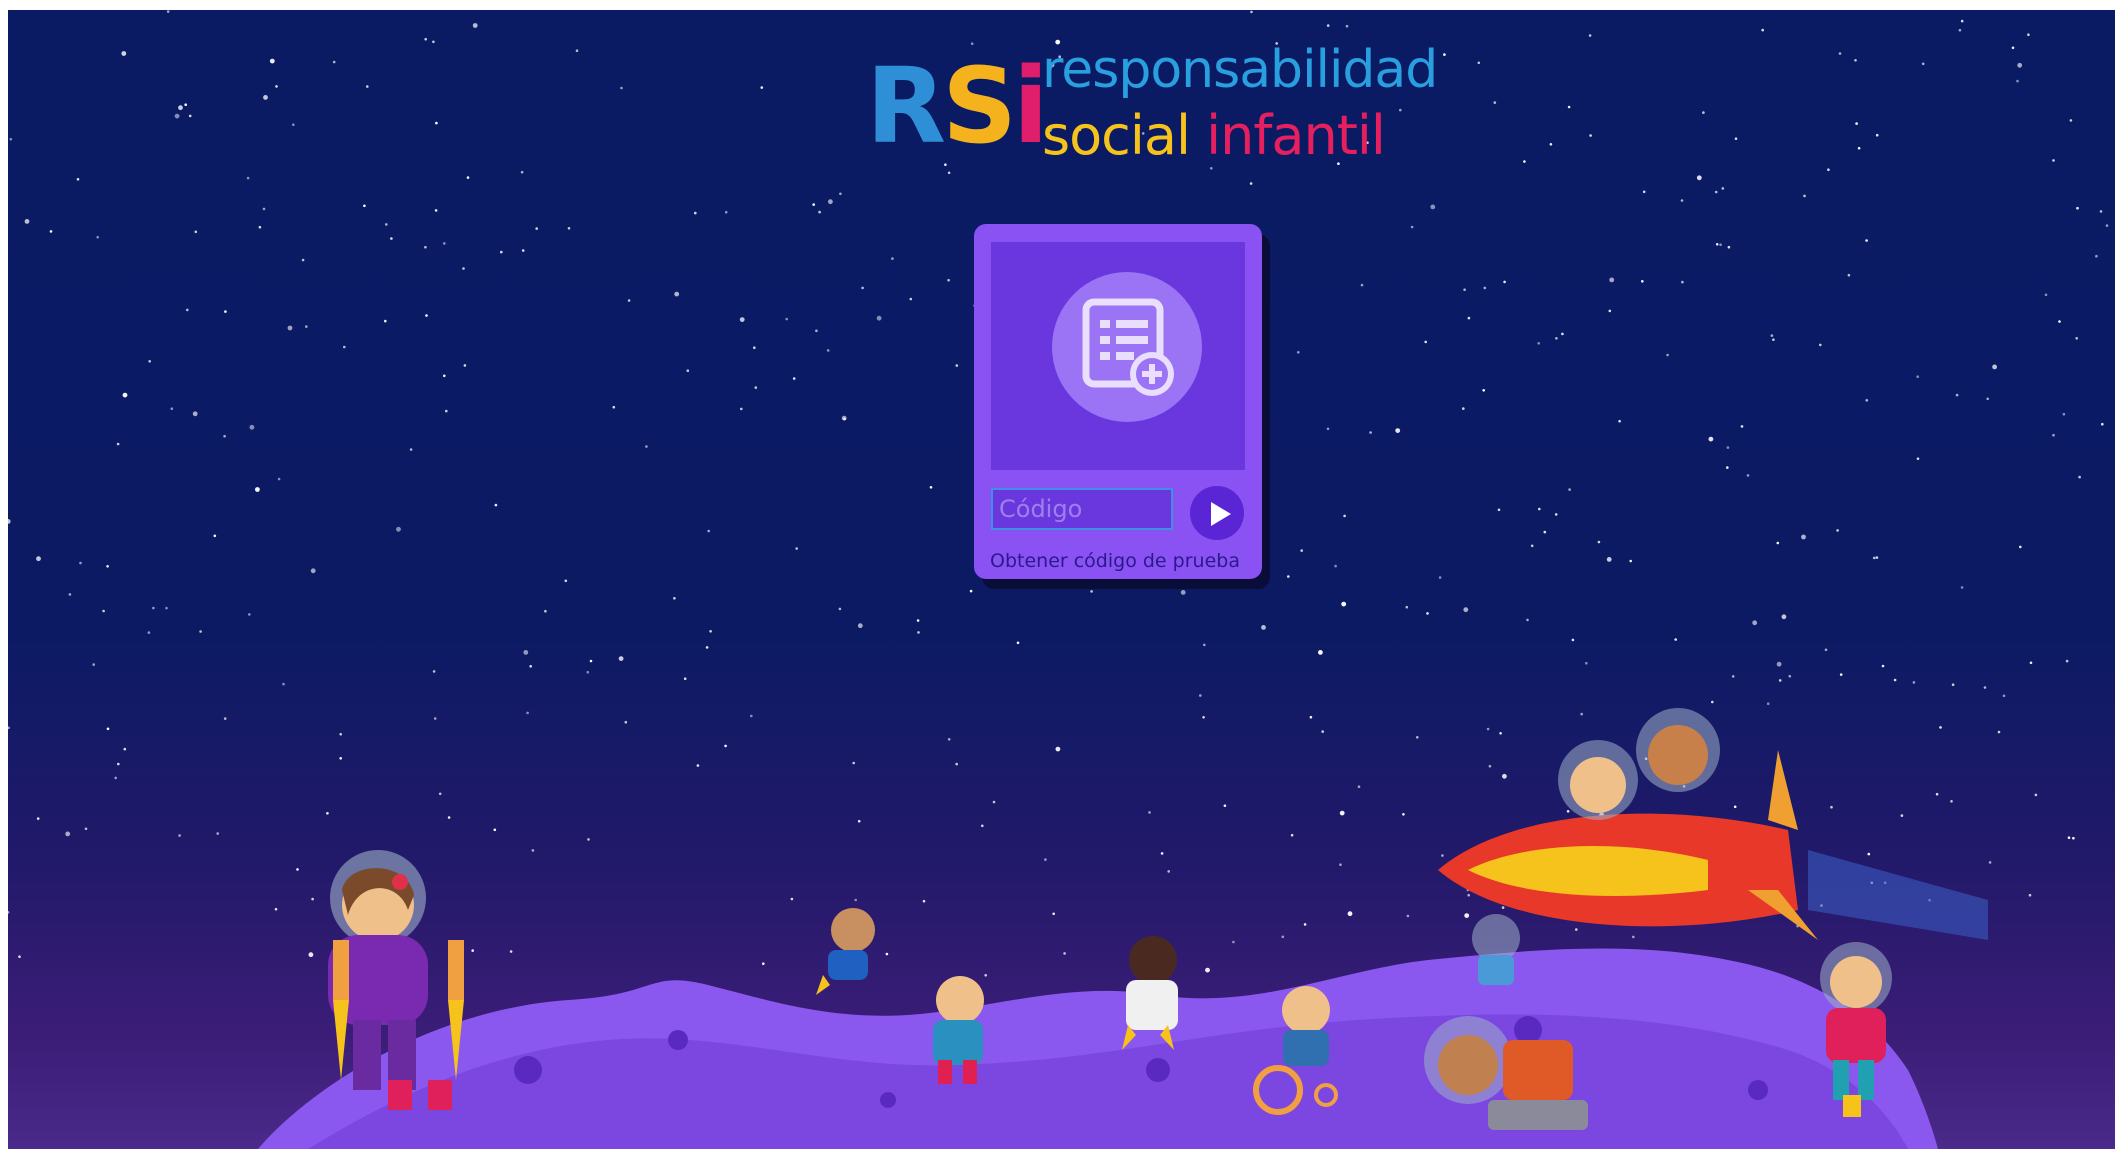 The width and height of the screenshot is (2115, 1149). I want to click on logo-line-2: social infantil, so click(1214, 135).